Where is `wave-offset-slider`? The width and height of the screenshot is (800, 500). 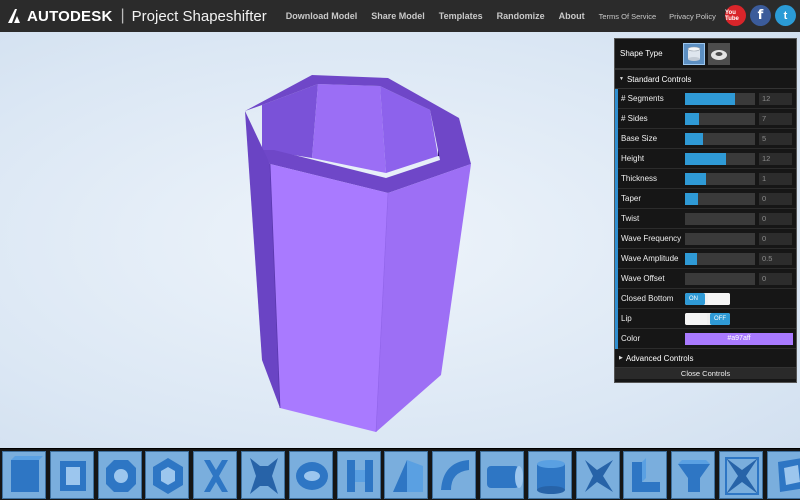 wave-offset-slider is located at coordinates (720, 278).